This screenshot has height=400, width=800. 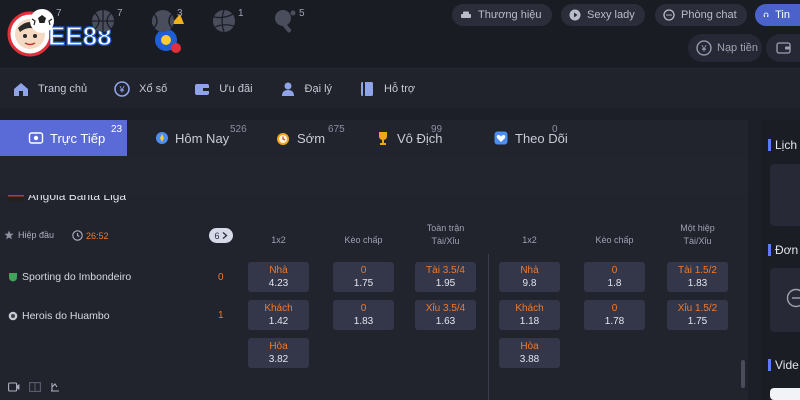 What do you see at coordinates (529, 308) in the screenshot?
I see `odd-label: Khách` at bounding box center [529, 308].